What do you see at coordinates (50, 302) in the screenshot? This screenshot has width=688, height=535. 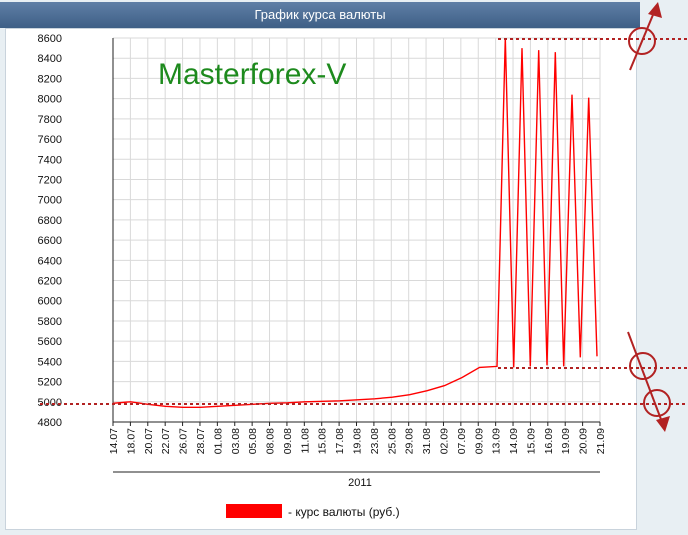 I see `y-tick-label: 6000` at bounding box center [50, 302].